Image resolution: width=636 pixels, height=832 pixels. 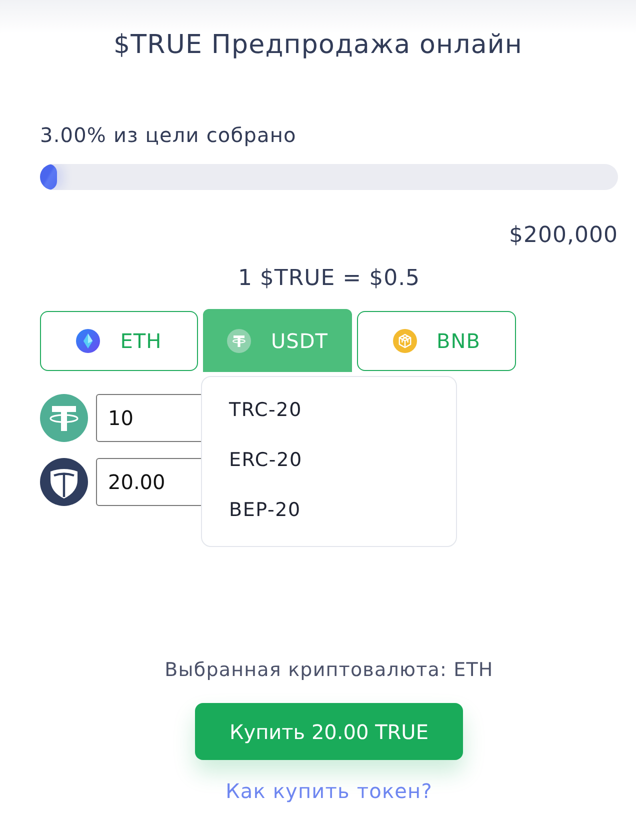 I want to click on shield-coin-icon, so click(x=64, y=482).